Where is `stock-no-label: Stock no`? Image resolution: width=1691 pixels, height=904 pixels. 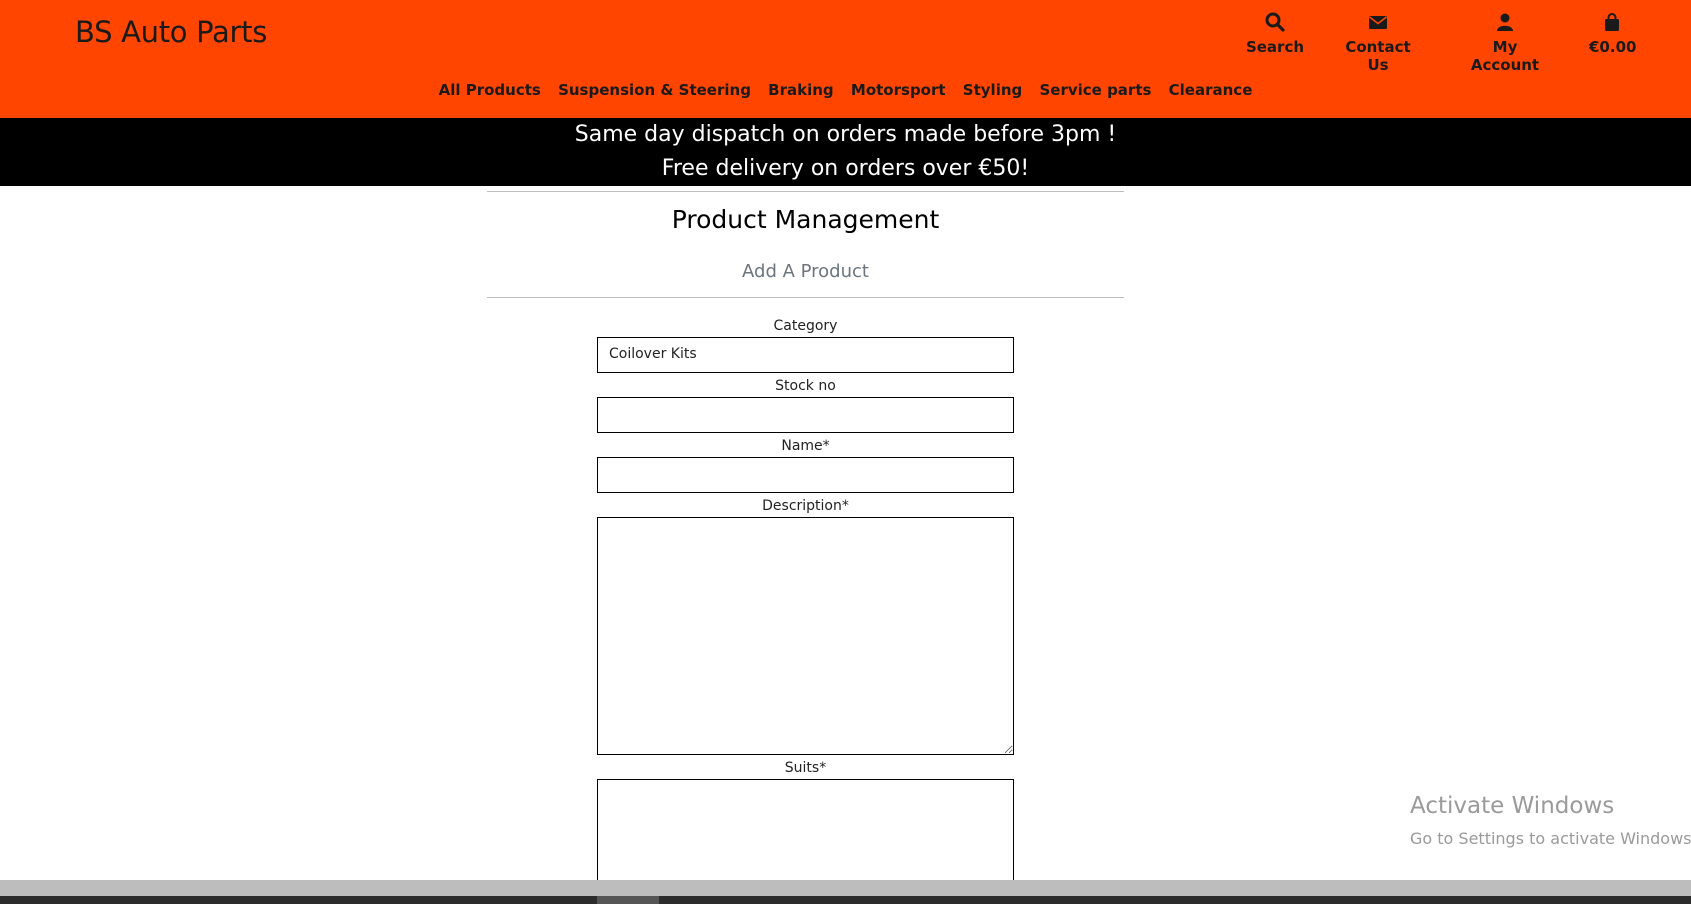 stock-no-label: Stock no is located at coordinates (805, 386).